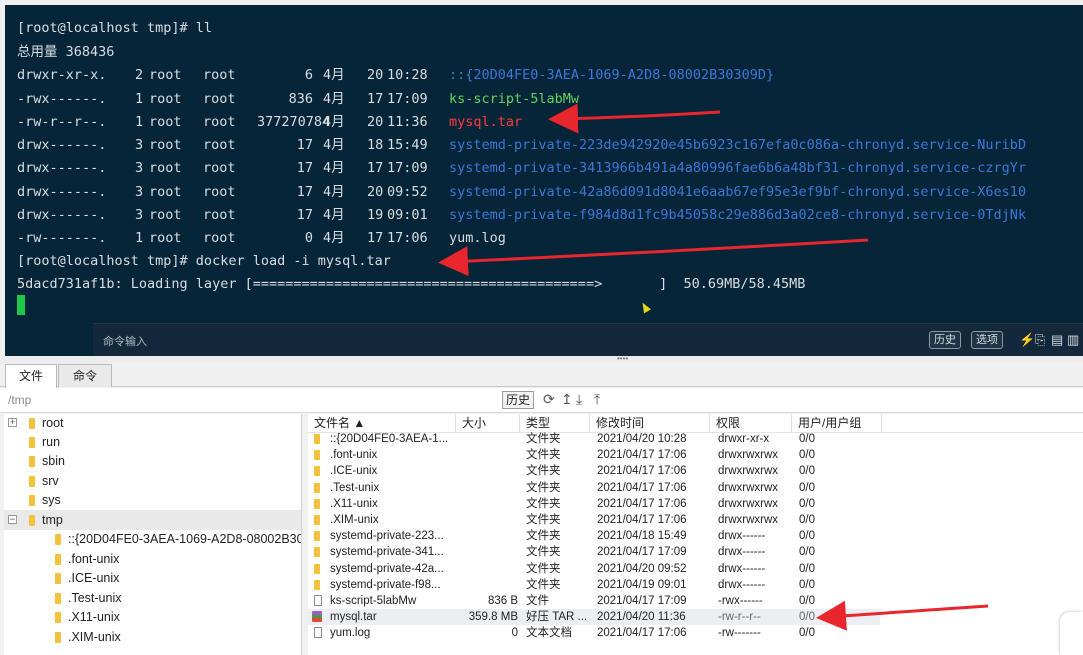 Image resolution: width=1083 pixels, height=655 pixels. What do you see at coordinates (152, 461) in the screenshot?
I see `tree-item: sbin` at bounding box center [152, 461].